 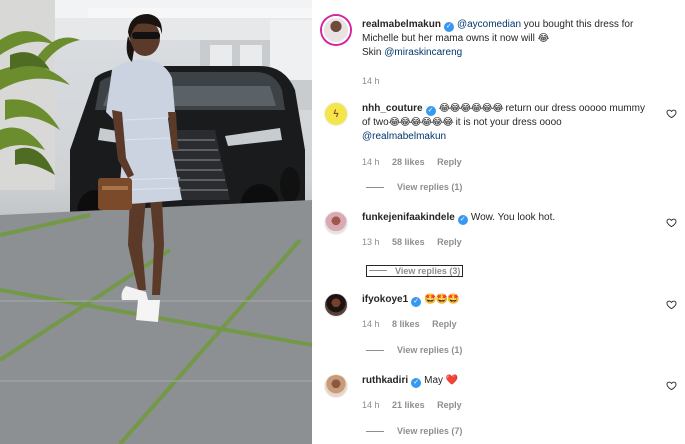 What do you see at coordinates (406, 324) in the screenshot?
I see `likes-count: 8 likes` at bounding box center [406, 324].